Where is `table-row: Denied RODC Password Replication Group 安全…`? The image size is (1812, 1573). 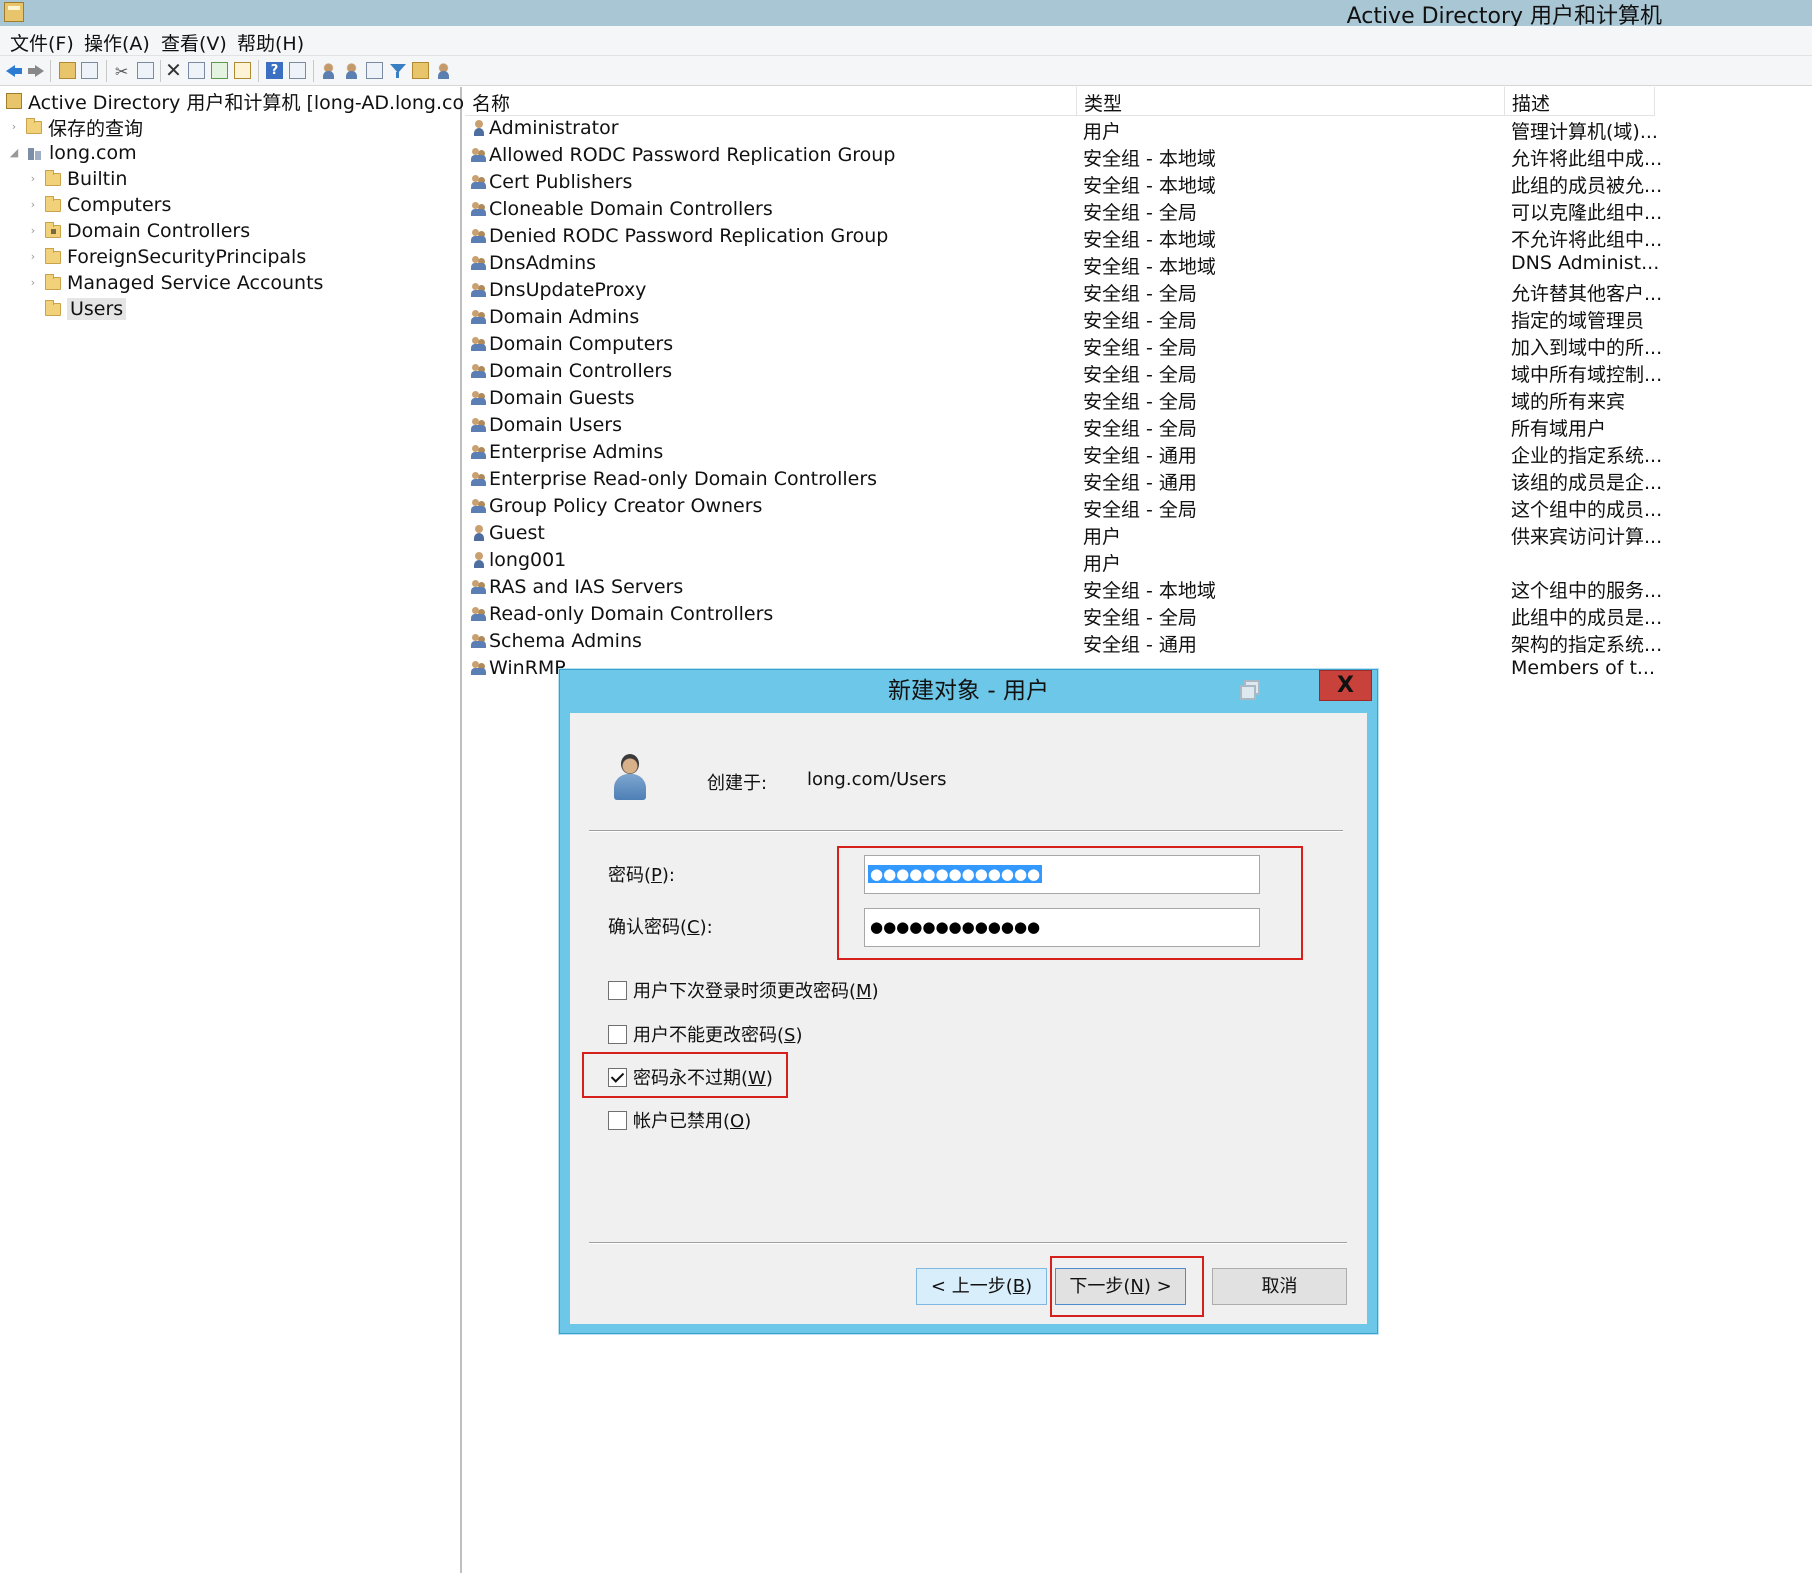 table-row: Denied RODC Password Replication Group 安全… is located at coordinates (1138, 238).